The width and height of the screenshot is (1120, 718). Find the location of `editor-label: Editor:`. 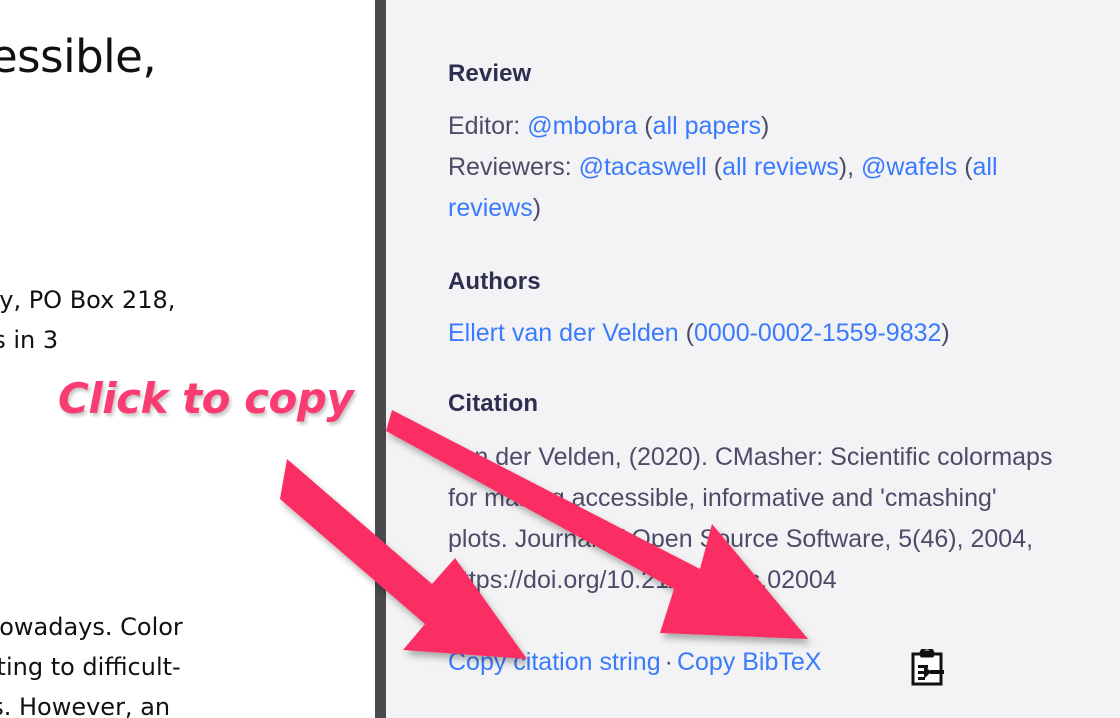

editor-label: Editor: is located at coordinates (488, 126).